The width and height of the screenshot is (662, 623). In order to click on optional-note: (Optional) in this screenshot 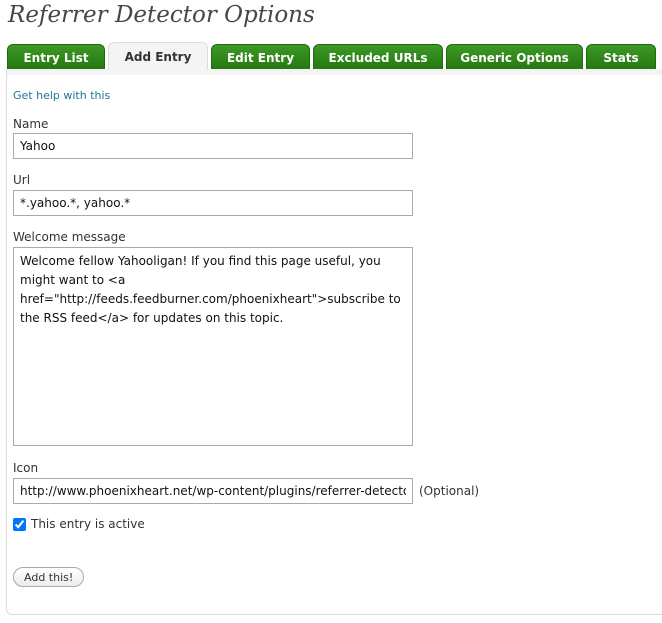, I will do `click(449, 491)`.